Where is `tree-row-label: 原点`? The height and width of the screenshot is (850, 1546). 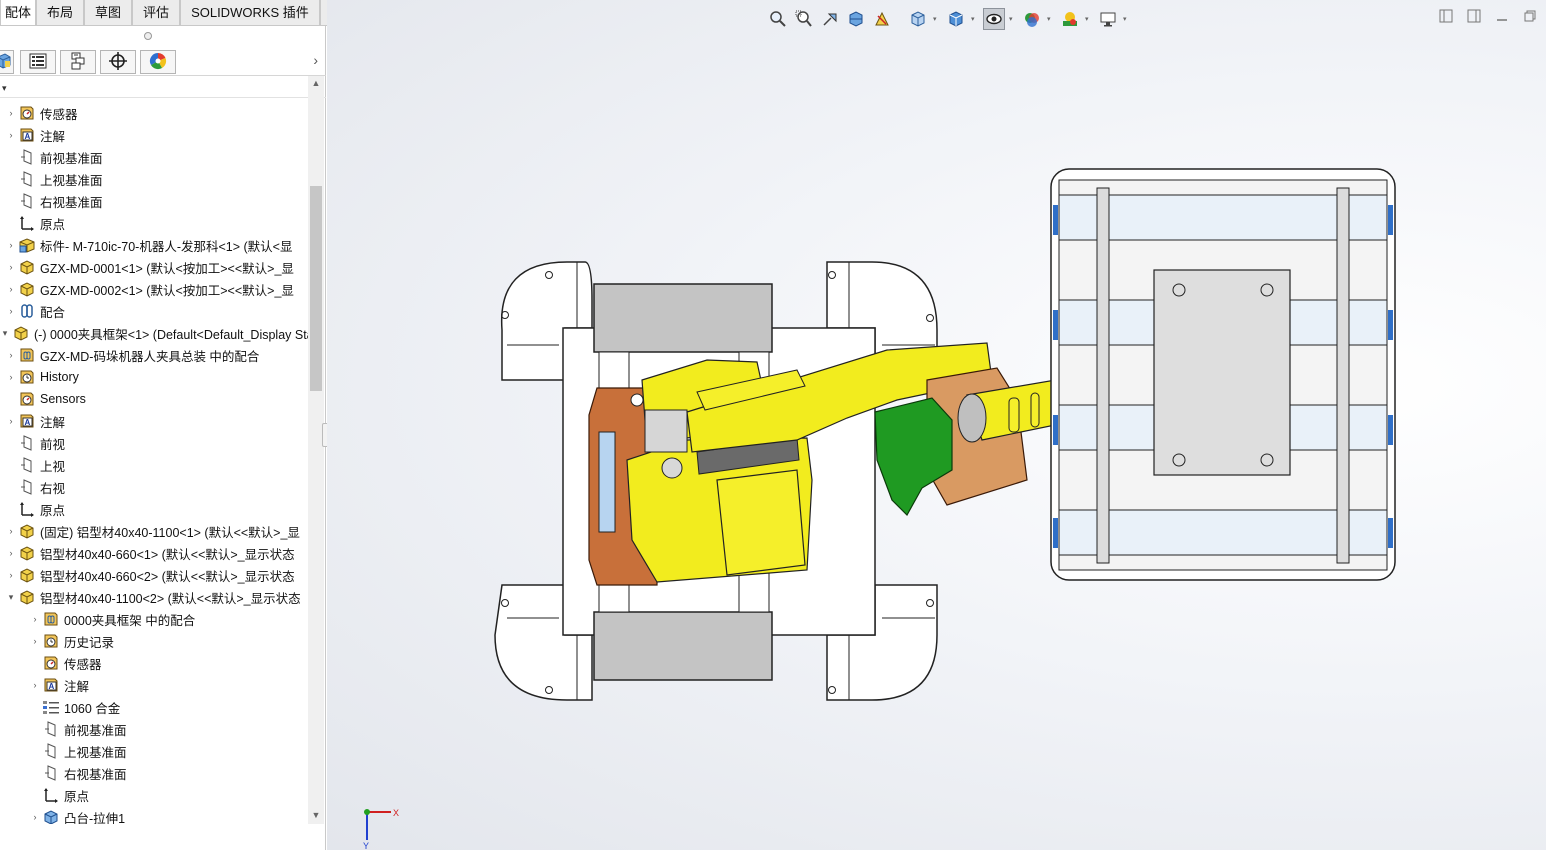 tree-row-label: 原点 is located at coordinates (53, 510).